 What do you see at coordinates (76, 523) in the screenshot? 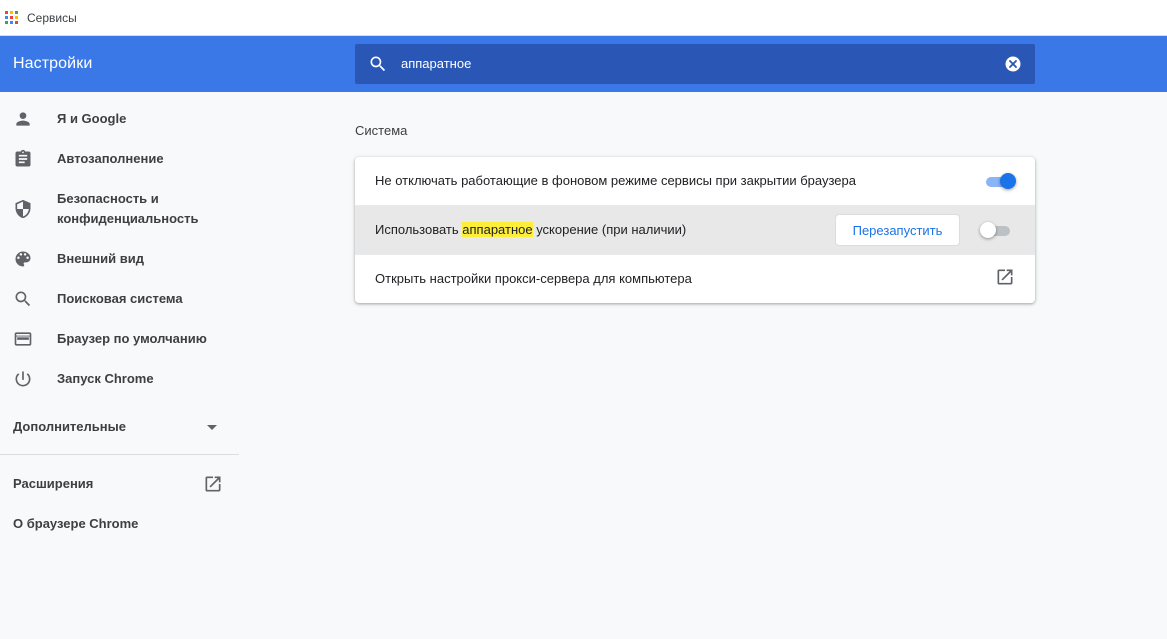
I see `about-label: О браузере Chrome` at bounding box center [76, 523].